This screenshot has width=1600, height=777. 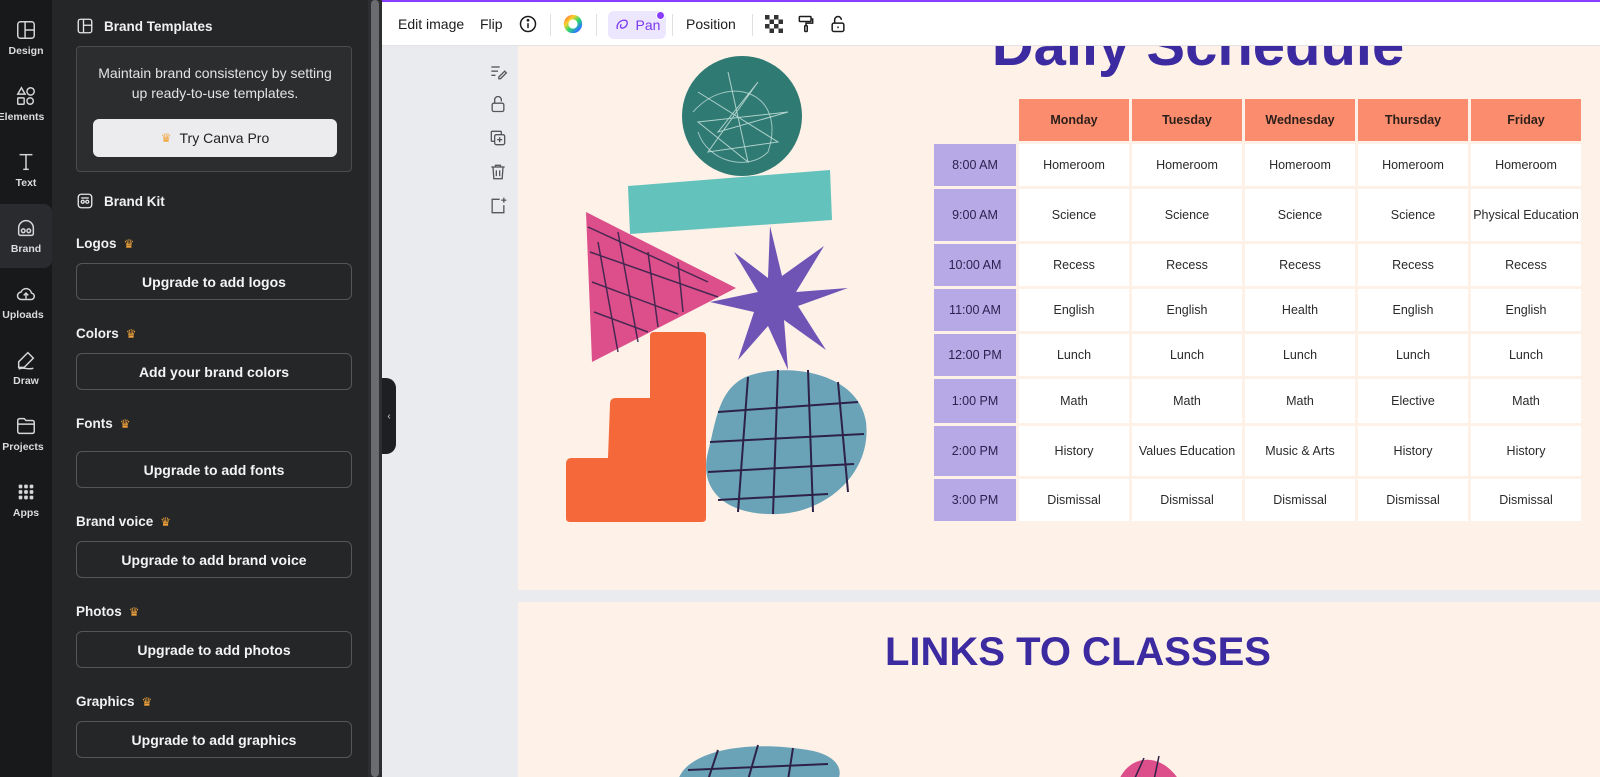 What do you see at coordinates (1300, 451) in the screenshot?
I see `schedule-cell: Music & Arts` at bounding box center [1300, 451].